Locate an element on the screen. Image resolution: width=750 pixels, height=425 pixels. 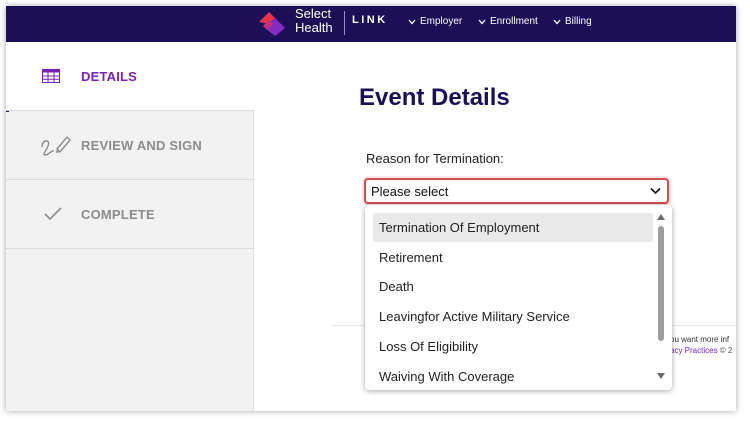
page-title: Event Details is located at coordinates (434, 97).